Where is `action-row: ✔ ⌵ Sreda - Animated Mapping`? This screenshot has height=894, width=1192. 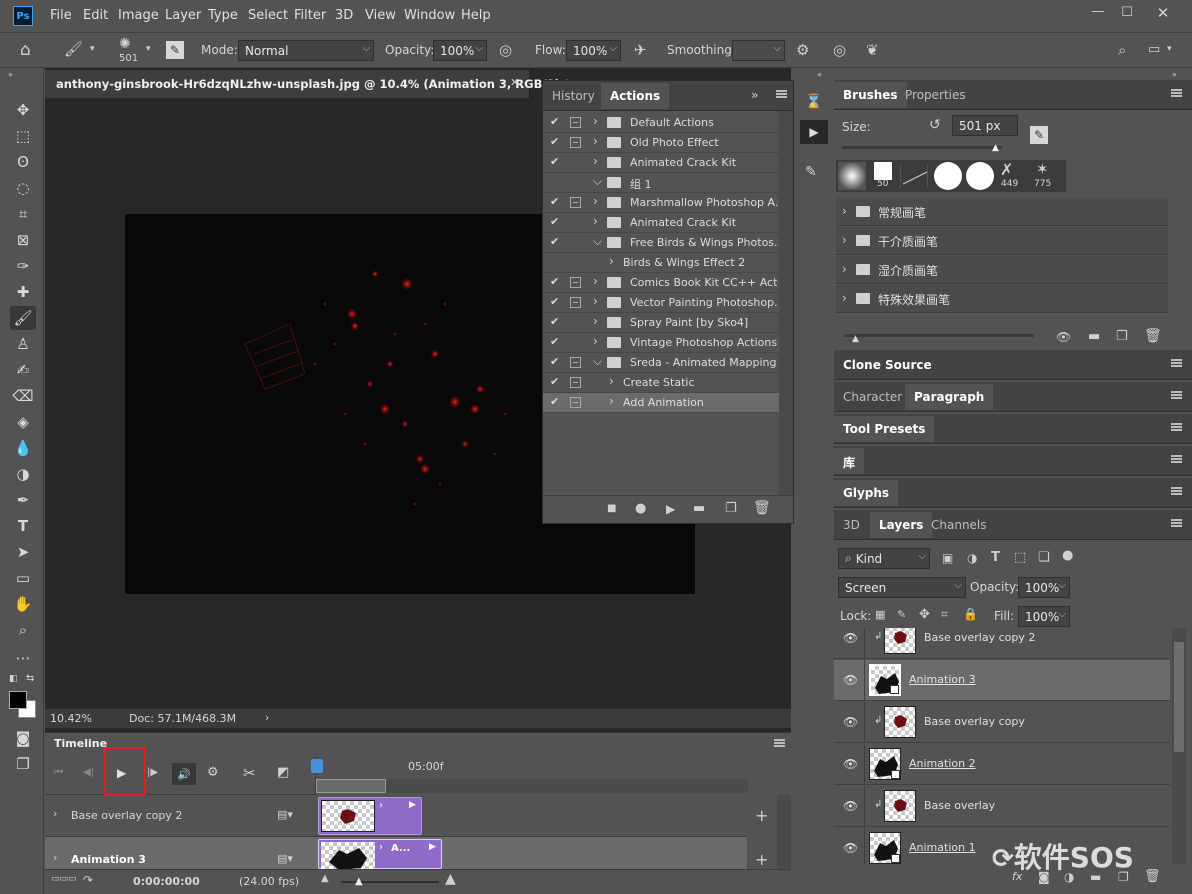 action-row: ✔ ⌵ Sreda - Animated Mapping is located at coordinates (661, 363).